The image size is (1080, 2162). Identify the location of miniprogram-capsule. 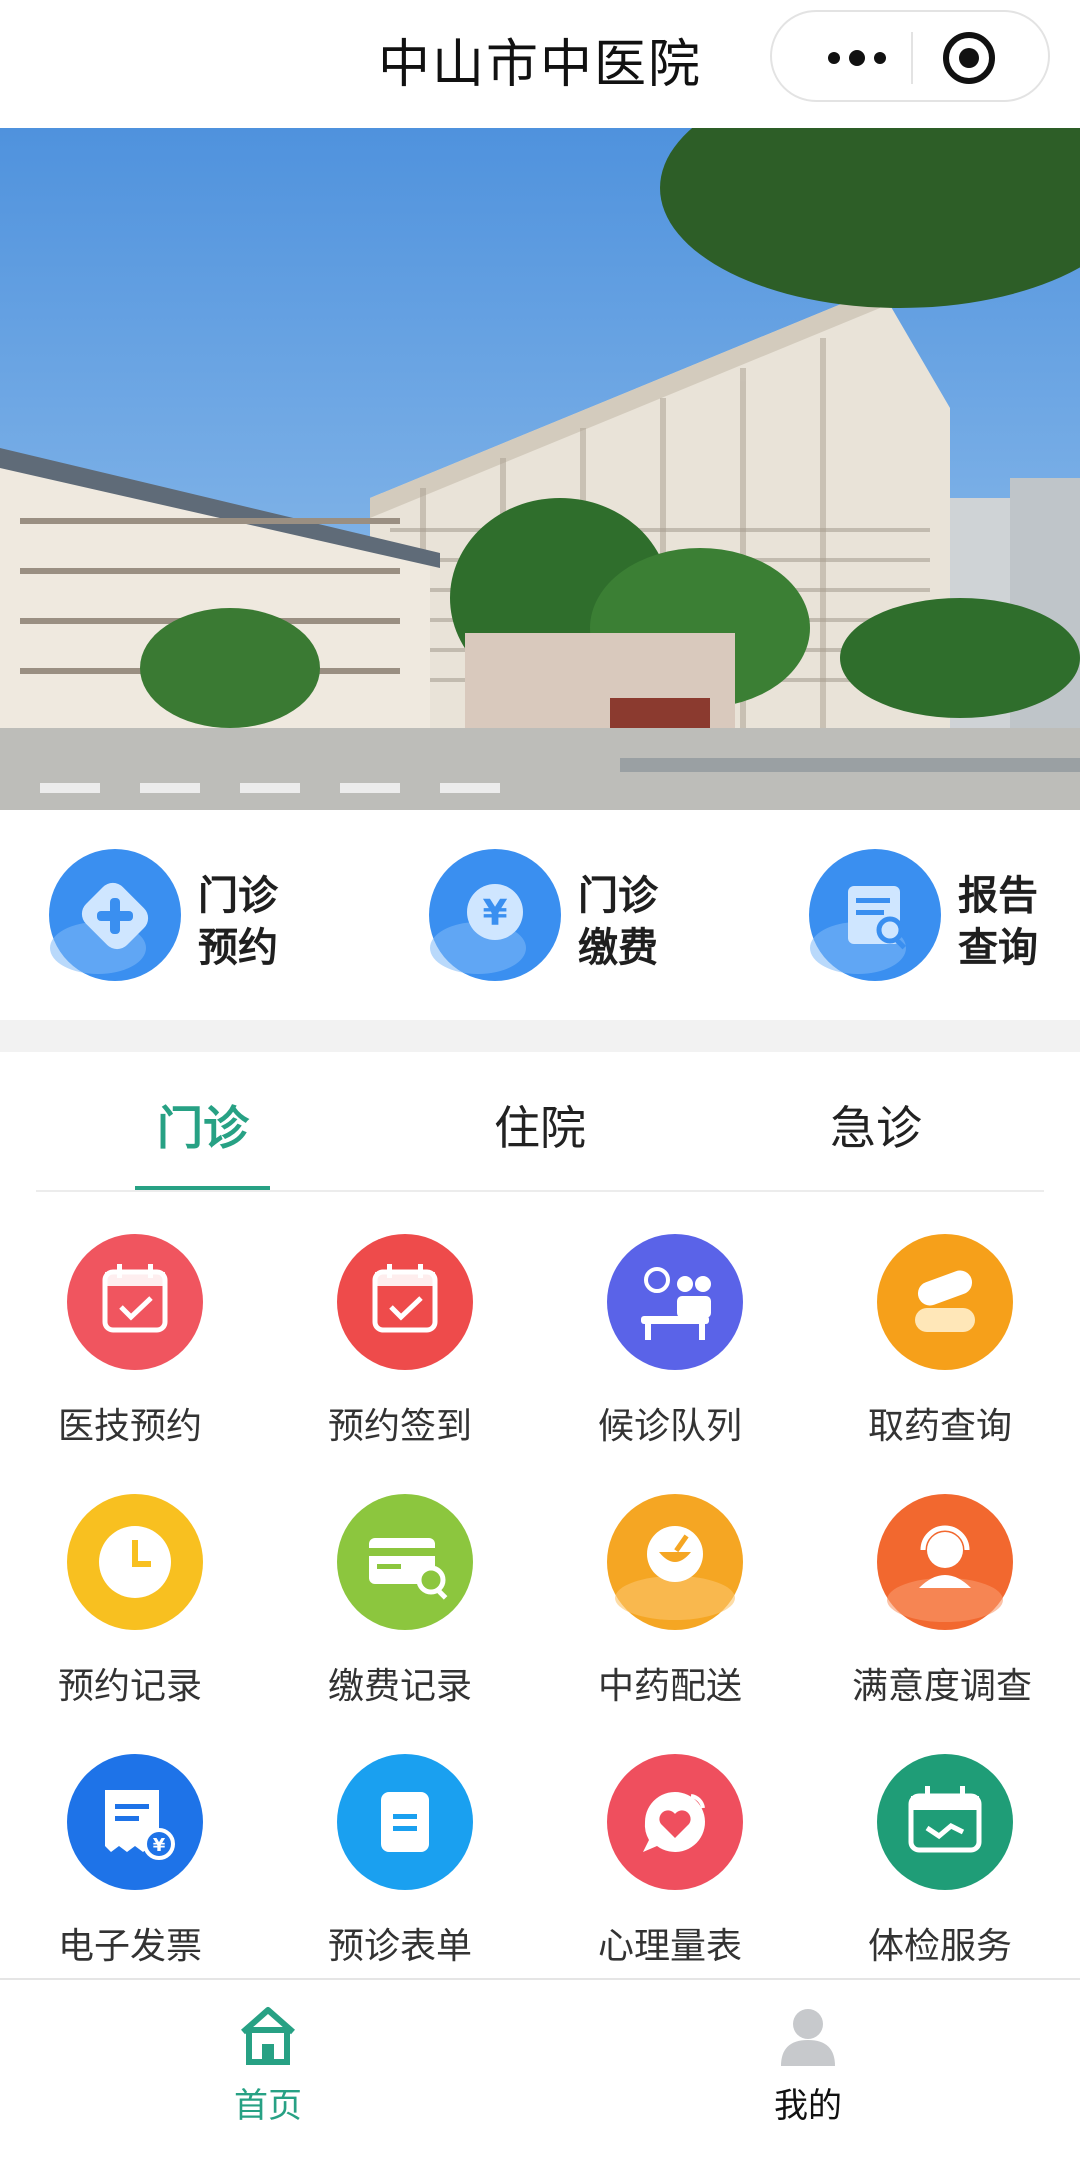
(910, 56).